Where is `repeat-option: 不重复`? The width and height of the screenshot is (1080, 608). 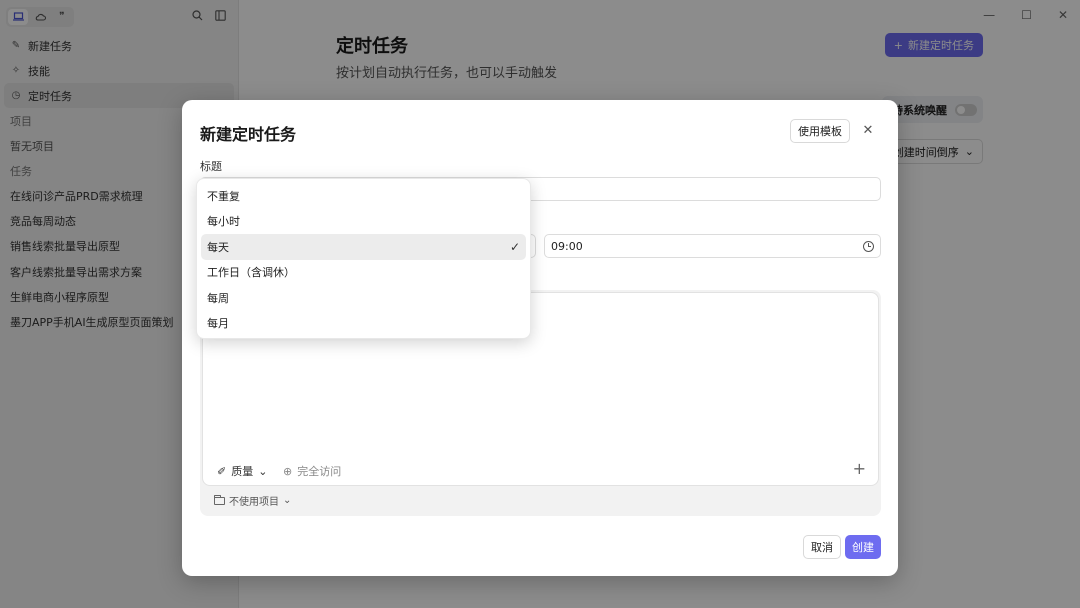 repeat-option: 不重复 is located at coordinates (363, 196).